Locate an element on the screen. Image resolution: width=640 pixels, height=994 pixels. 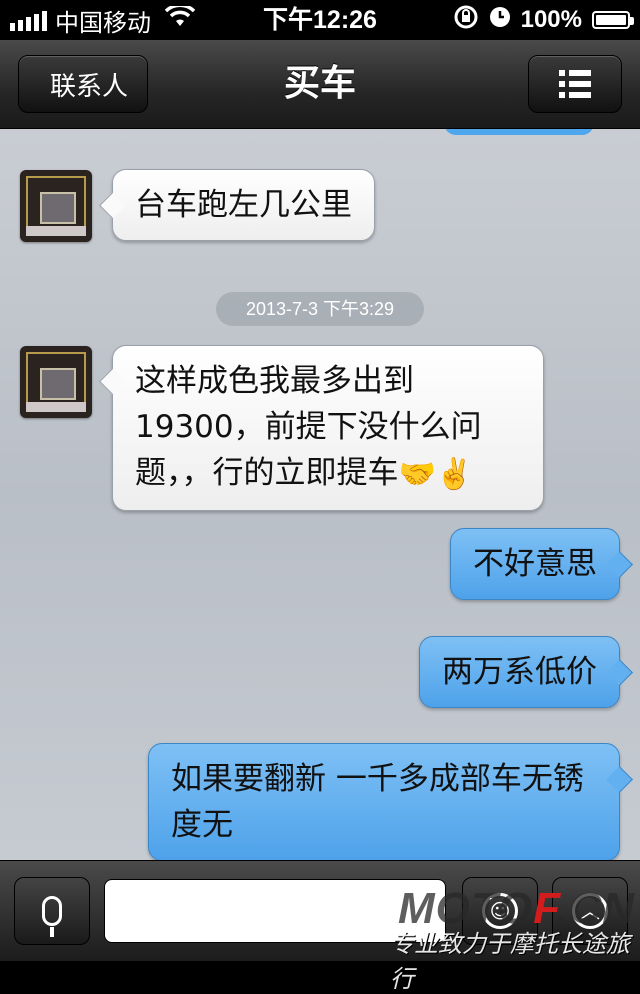
voice-input-button is located at coordinates (52, 911).